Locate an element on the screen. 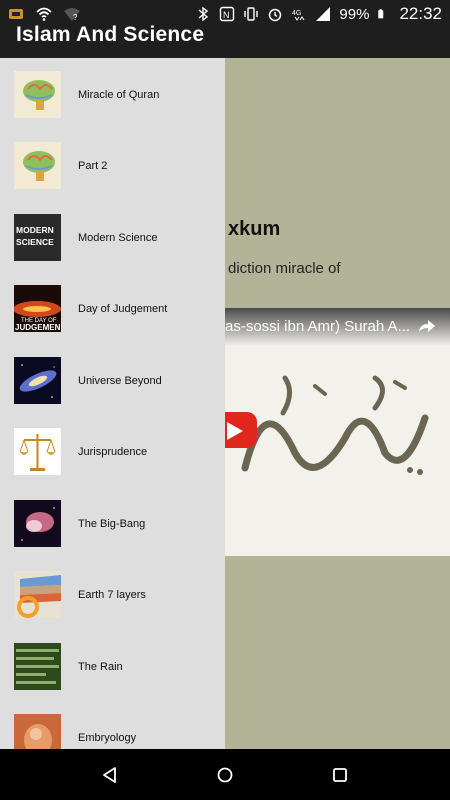 The image size is (450, 800). modern-science-thumbnail-icon: MODERN SCIENCE is located at coordinates (37, 237).